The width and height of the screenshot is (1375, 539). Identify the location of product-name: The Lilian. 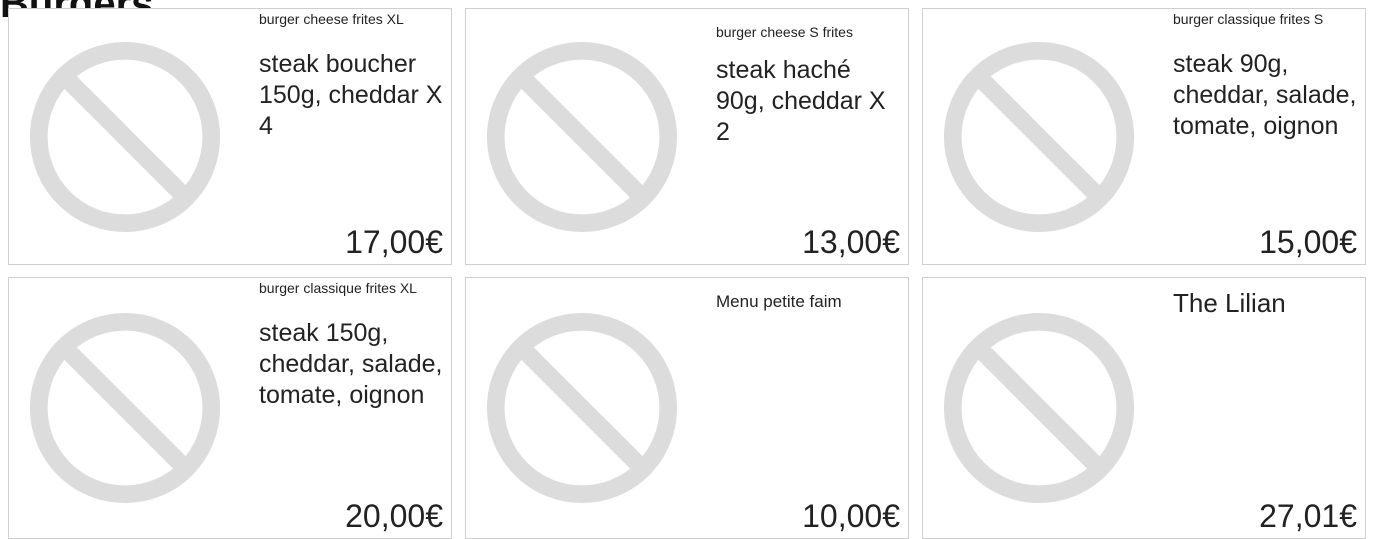
(1229, 303).